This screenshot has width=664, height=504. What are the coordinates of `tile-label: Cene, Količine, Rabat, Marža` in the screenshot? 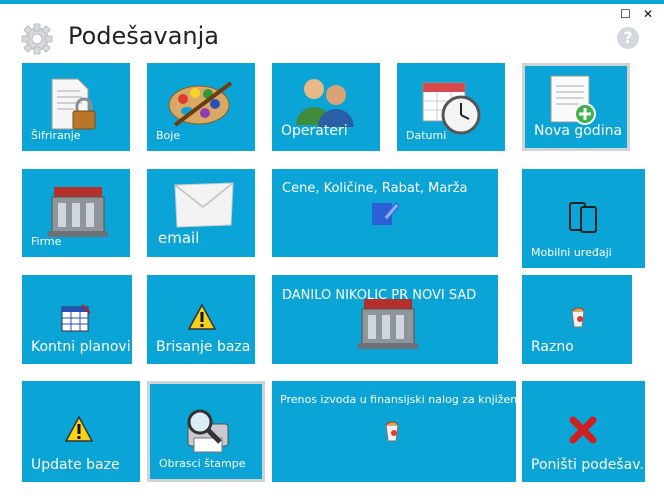 It's located at (375, 188).